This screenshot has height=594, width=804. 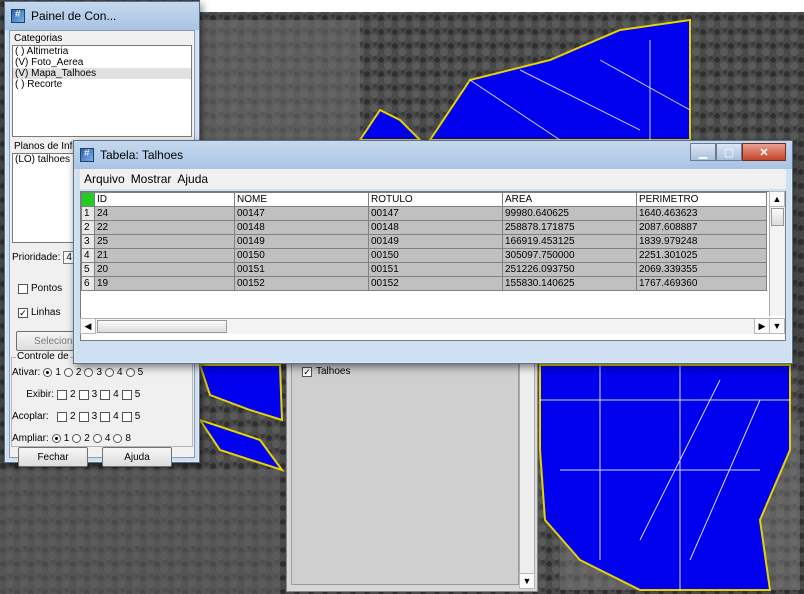 I want to click on table-cell: 258878.171875, so click(x=569, y=227).